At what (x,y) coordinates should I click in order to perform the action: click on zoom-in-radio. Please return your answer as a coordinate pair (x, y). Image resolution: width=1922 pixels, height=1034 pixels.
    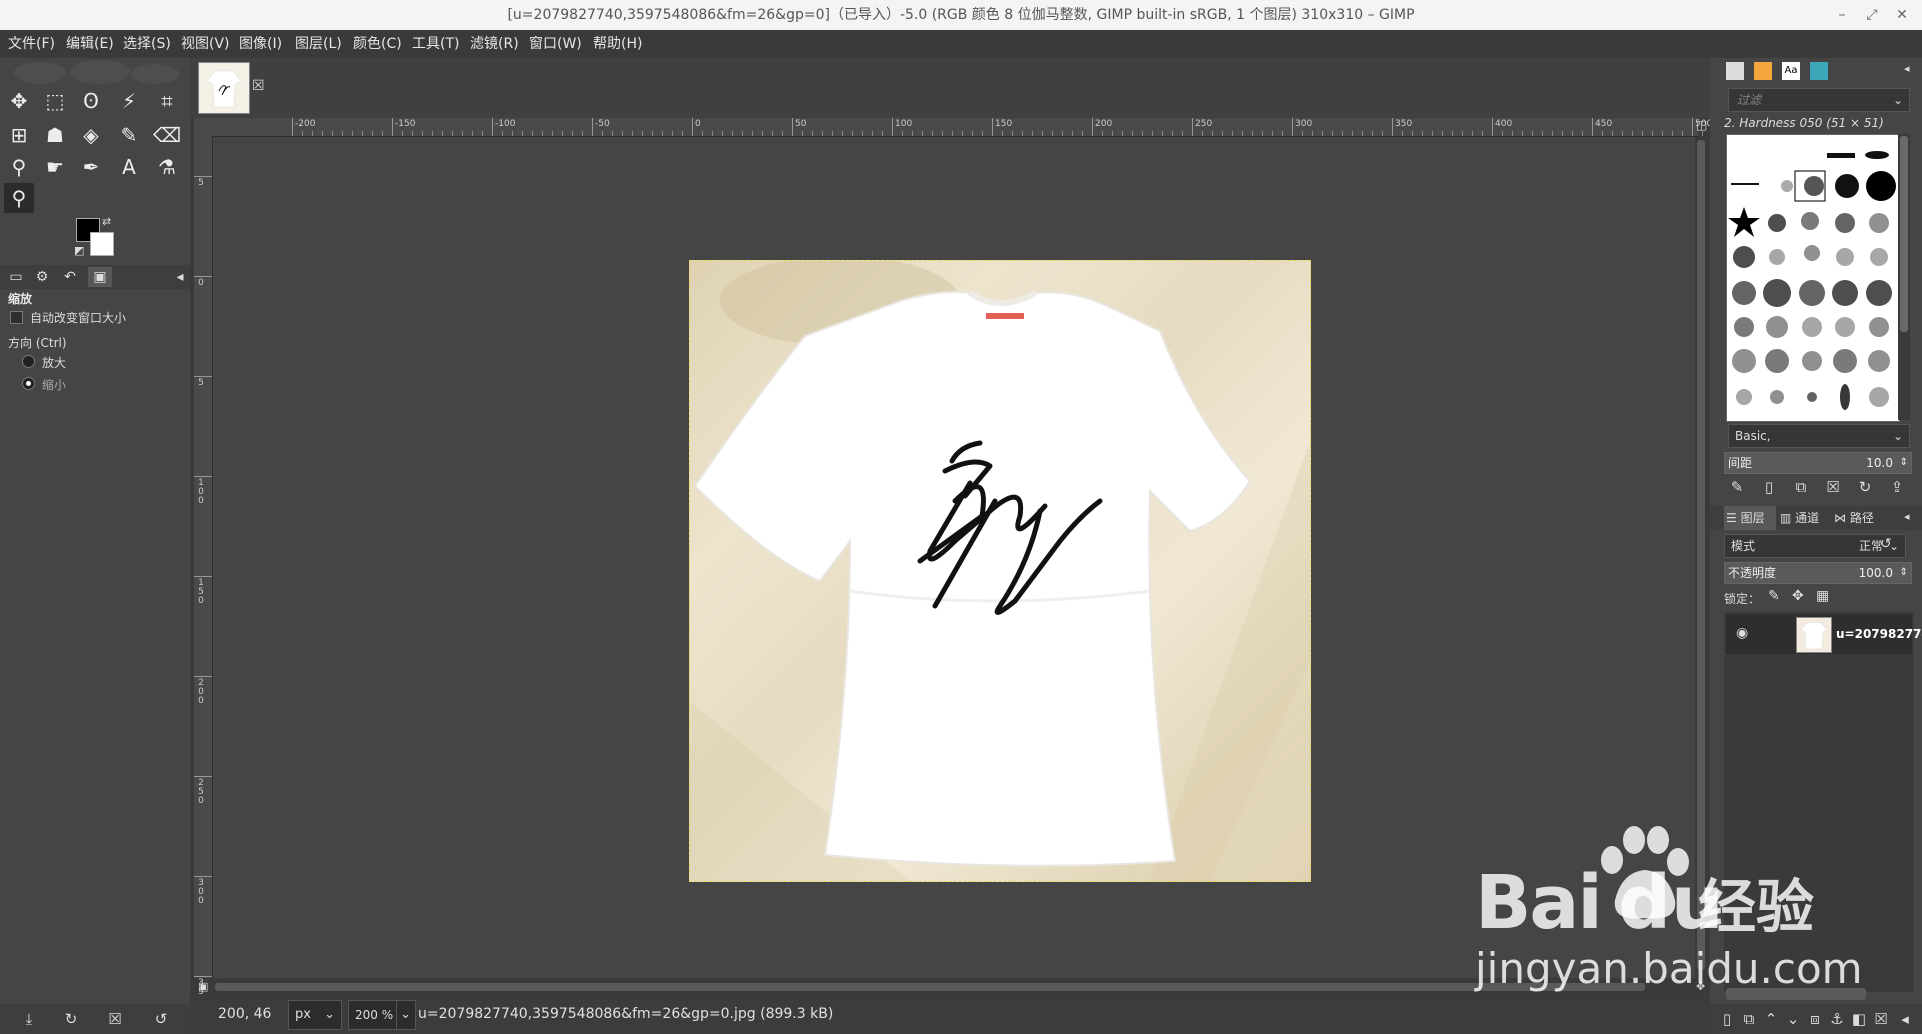
    Looking at the image, I should click on (28, 361).